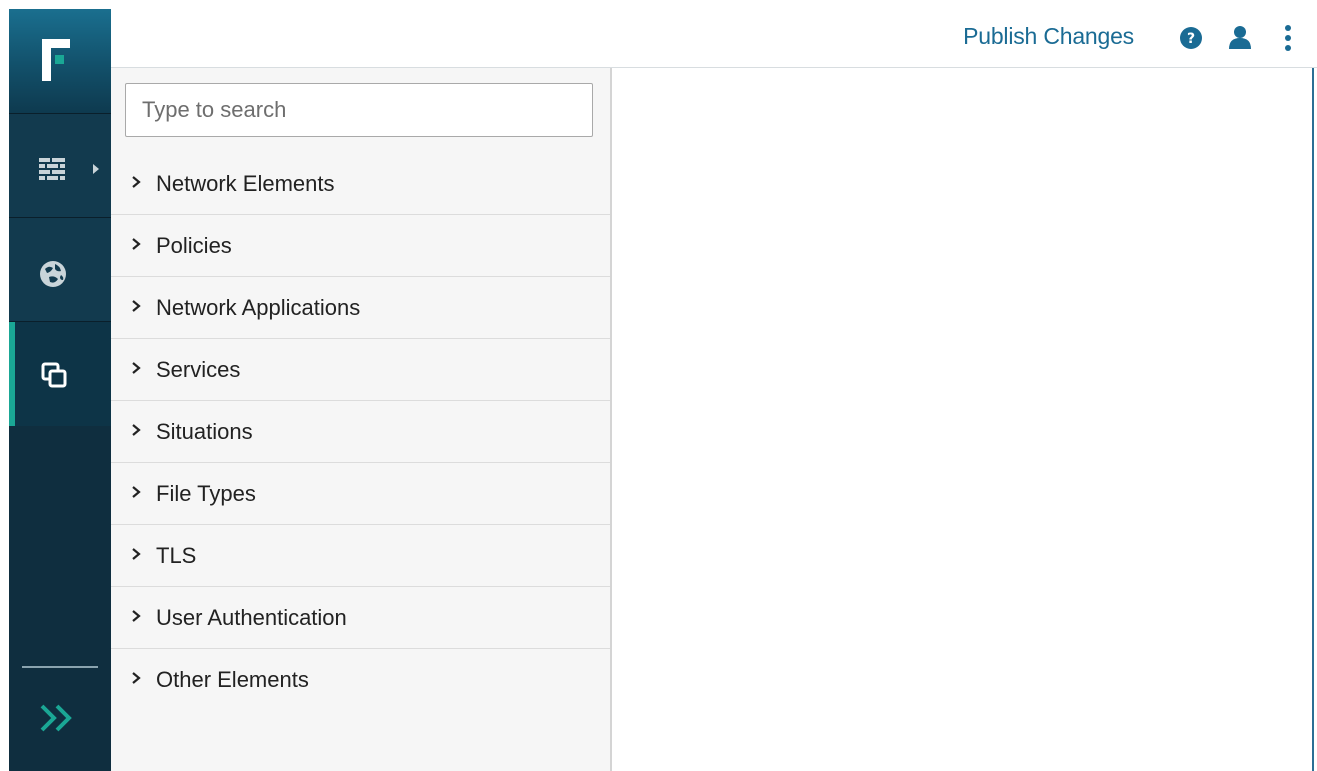 The height and width of the screenshot is (771, 1317). What do you see at coordinates (714, 38) in the screenshot?
I see `top-bar: Publish Changes ?` at bounding box center [714, 38].